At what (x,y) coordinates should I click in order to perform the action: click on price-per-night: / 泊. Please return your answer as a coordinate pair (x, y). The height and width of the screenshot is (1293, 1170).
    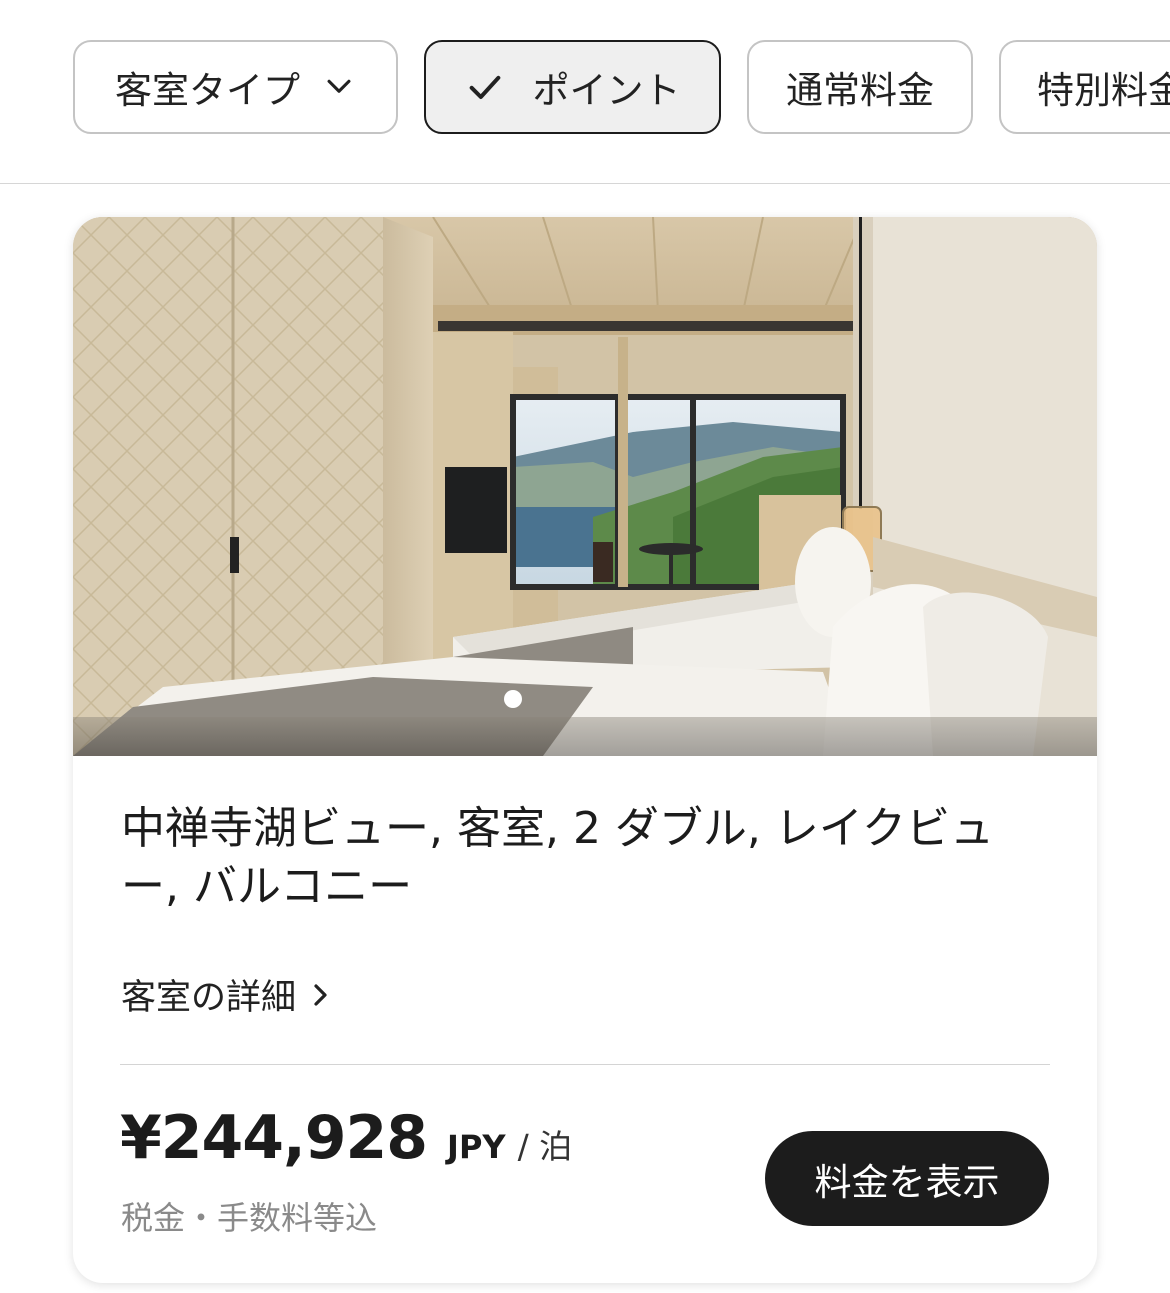
    Looking at the image, I should click on (545, 1146).